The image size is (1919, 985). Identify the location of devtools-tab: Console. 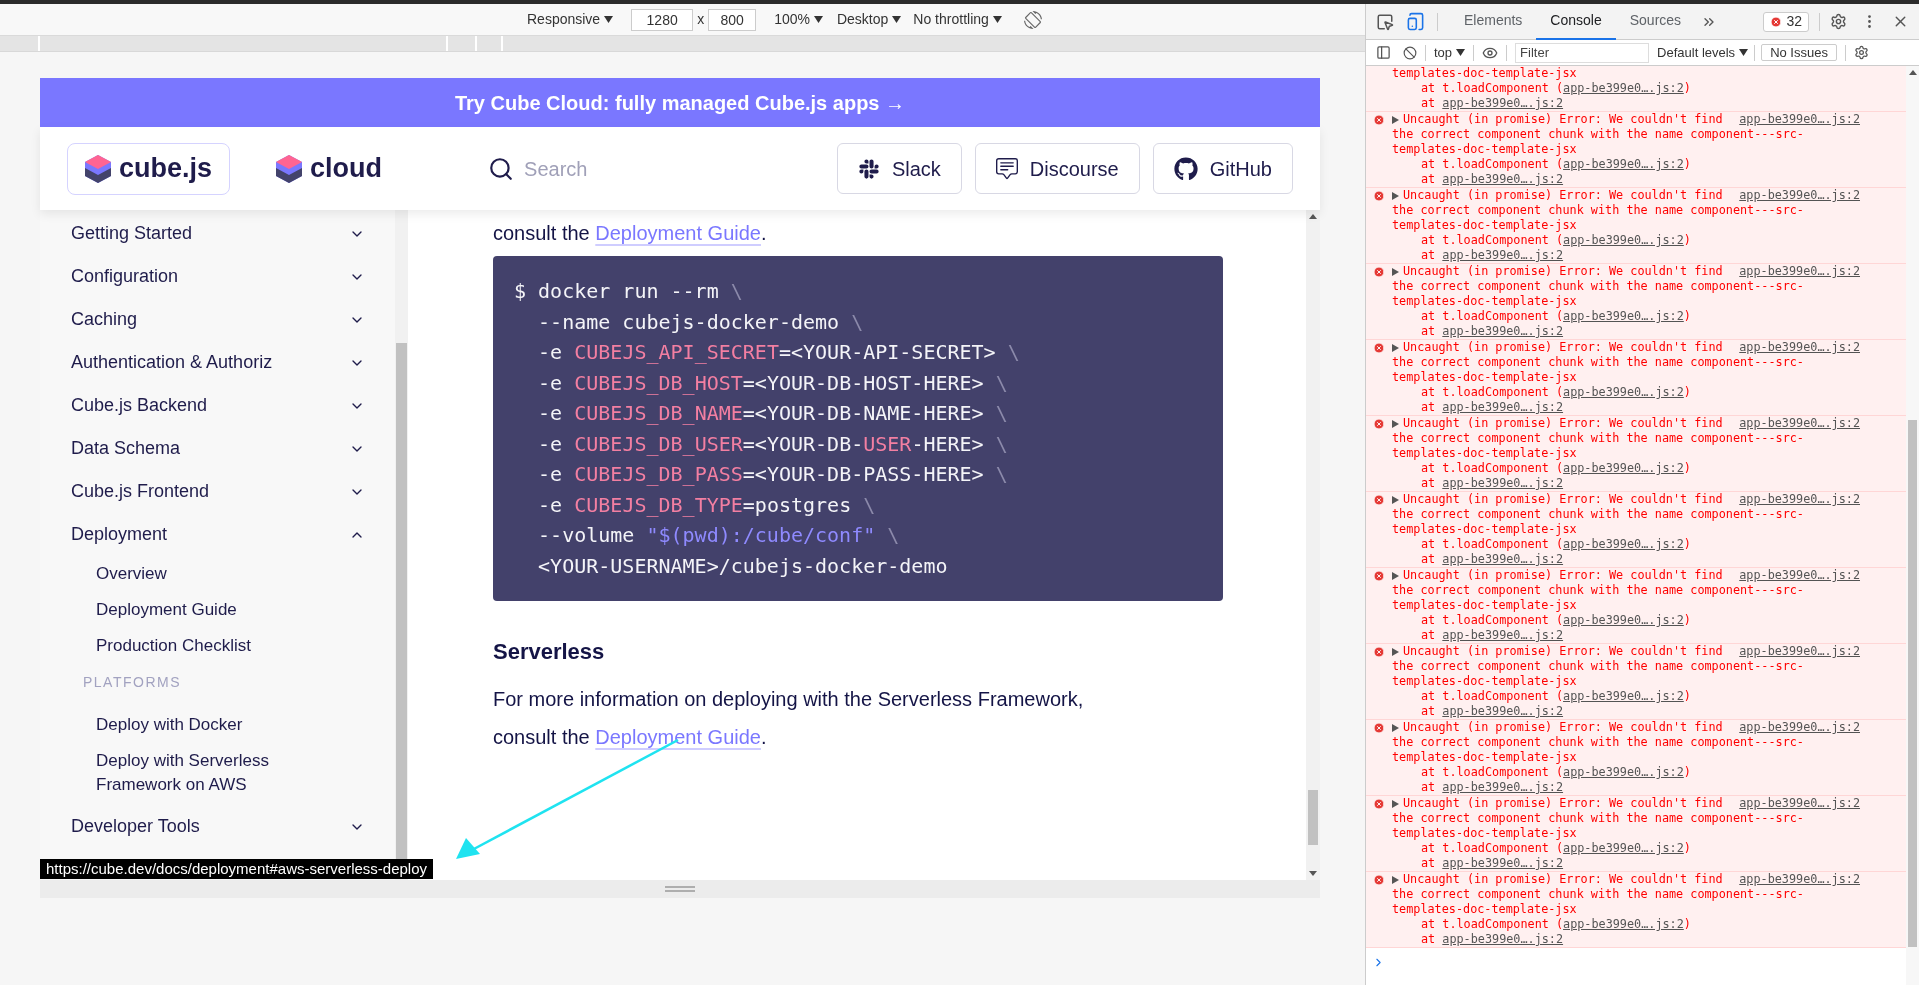
(1576, 22).